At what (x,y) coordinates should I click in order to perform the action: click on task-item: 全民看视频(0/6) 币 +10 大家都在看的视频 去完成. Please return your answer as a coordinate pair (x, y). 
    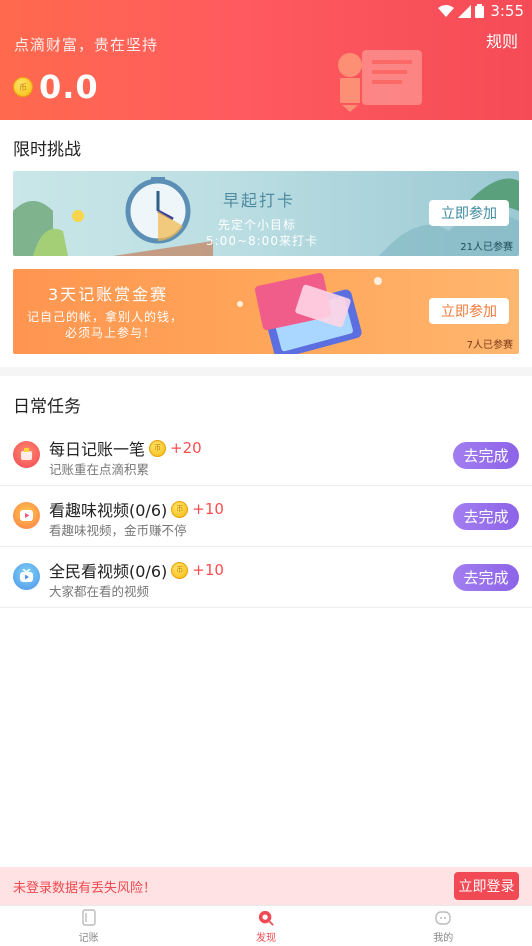
    Looking at the image, I should click on (266, 577).